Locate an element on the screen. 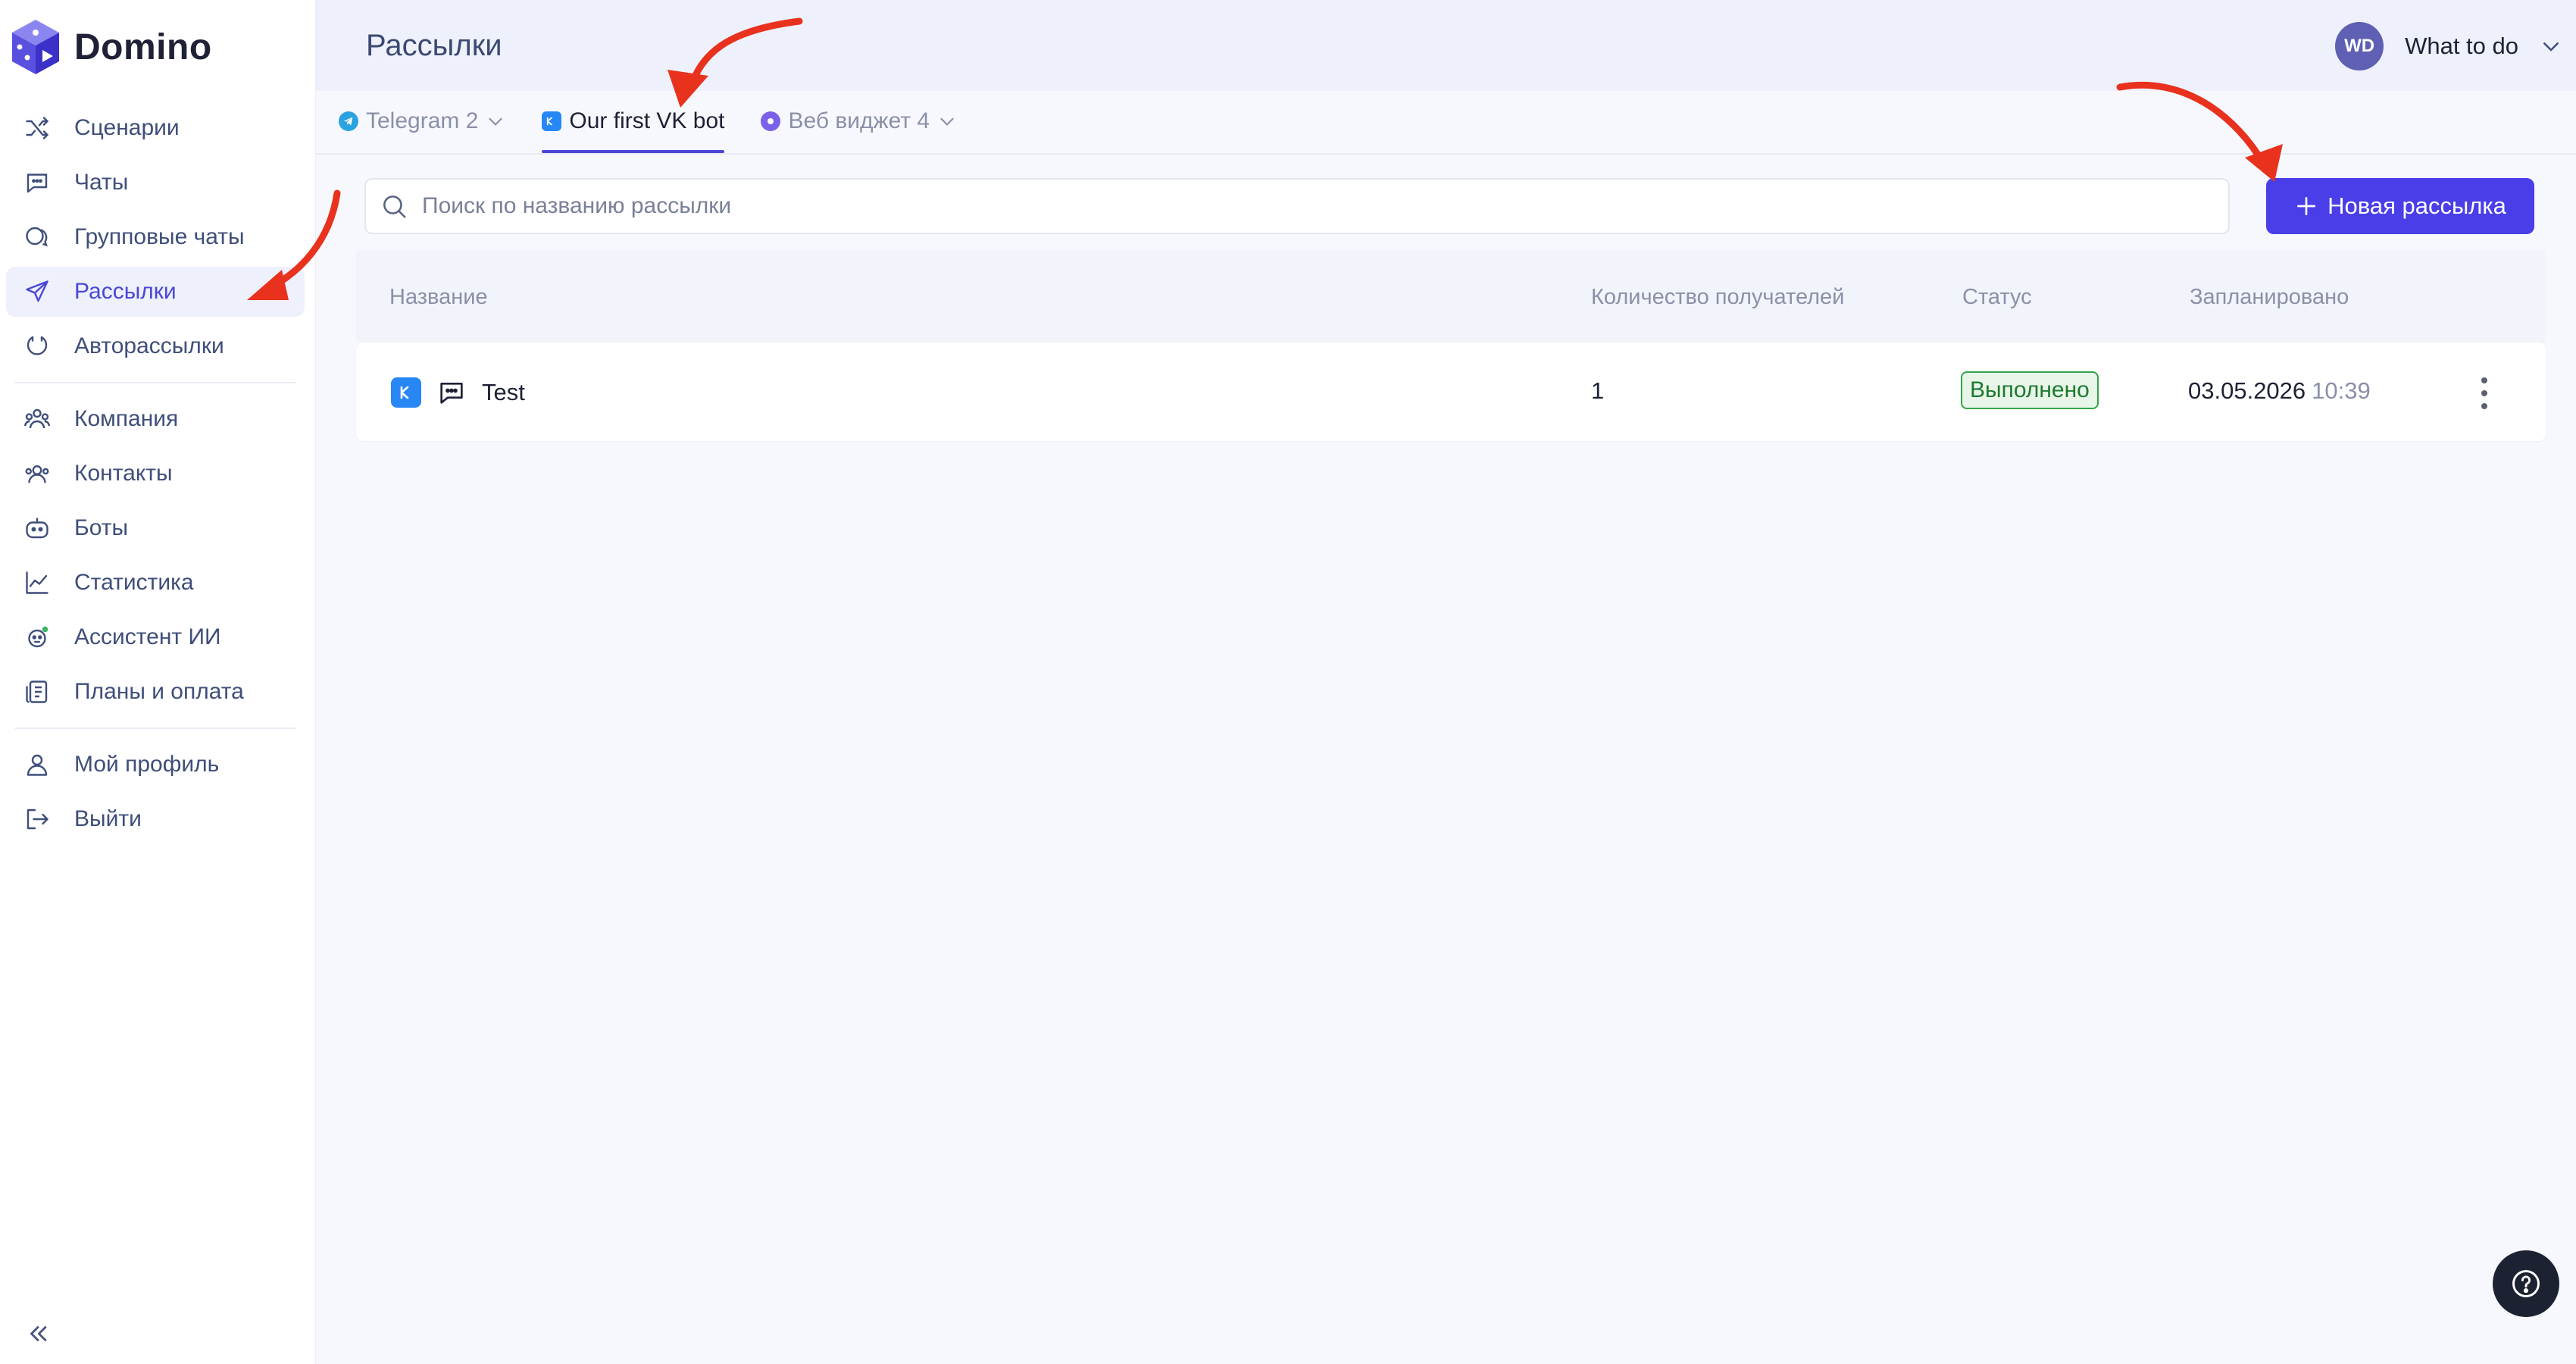  new-broadcast-button: Новая рассылка is located at coordinates (2400, 206).